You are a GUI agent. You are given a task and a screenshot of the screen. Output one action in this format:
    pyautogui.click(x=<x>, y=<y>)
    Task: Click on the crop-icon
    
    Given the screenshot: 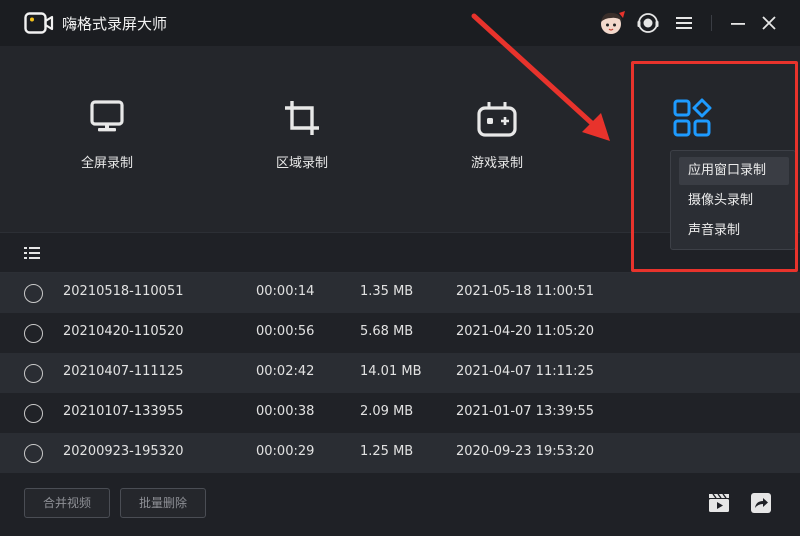 What is the action you would take?
    pyautogui.click(x=302, y=118)
    